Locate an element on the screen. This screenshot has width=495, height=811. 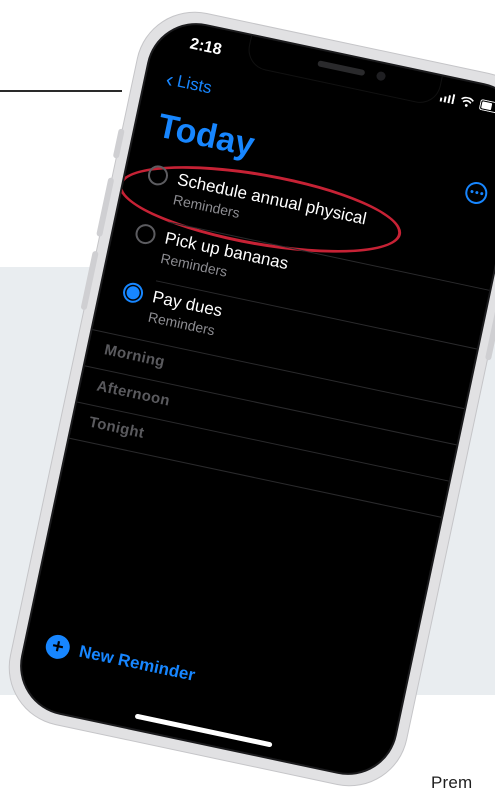
section-label: Morning is located at coordinates (134, 356).